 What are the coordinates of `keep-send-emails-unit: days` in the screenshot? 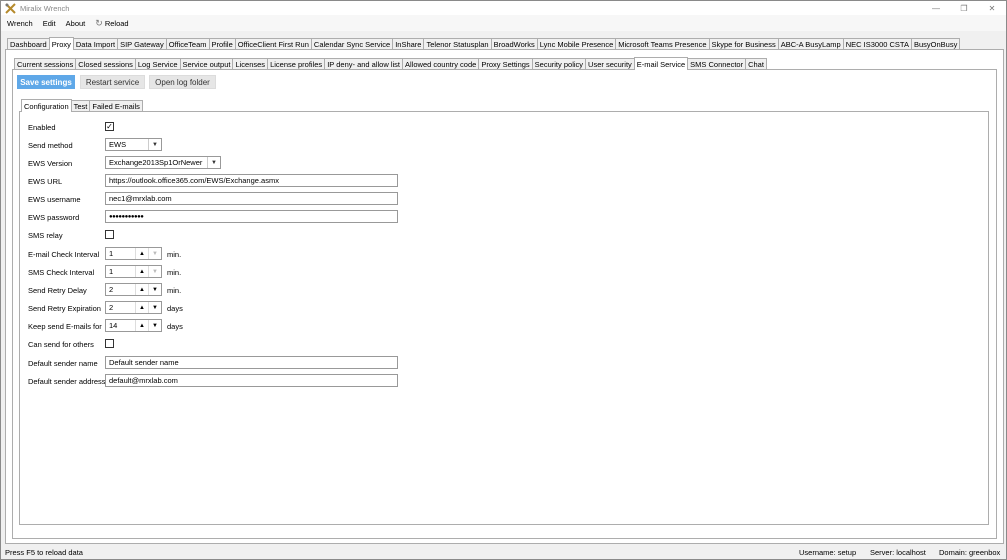 It's located at (175, 326).